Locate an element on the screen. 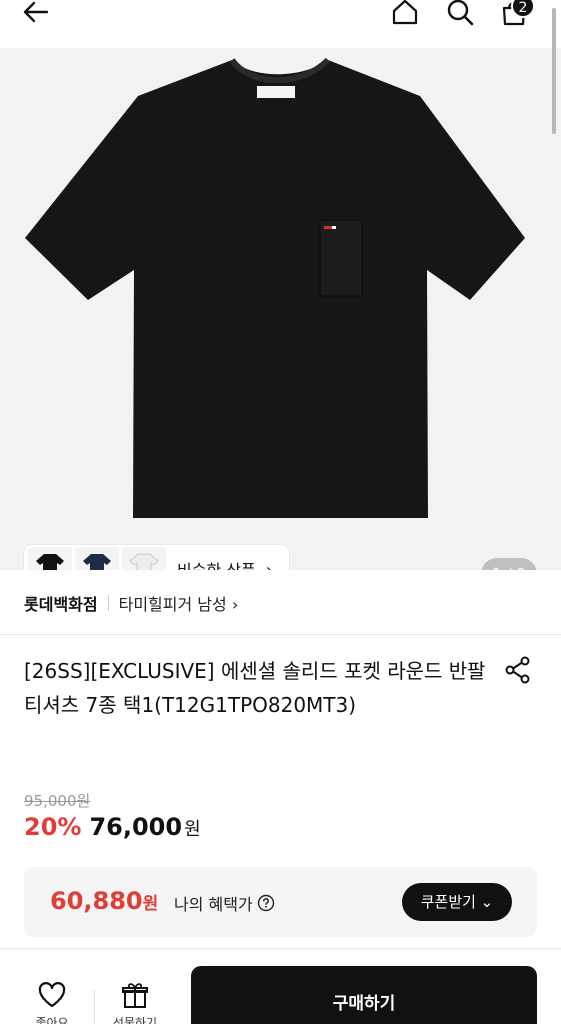 The image size is (561, 1024). chevron-right-icon: › is located at coordinates (269, 565).